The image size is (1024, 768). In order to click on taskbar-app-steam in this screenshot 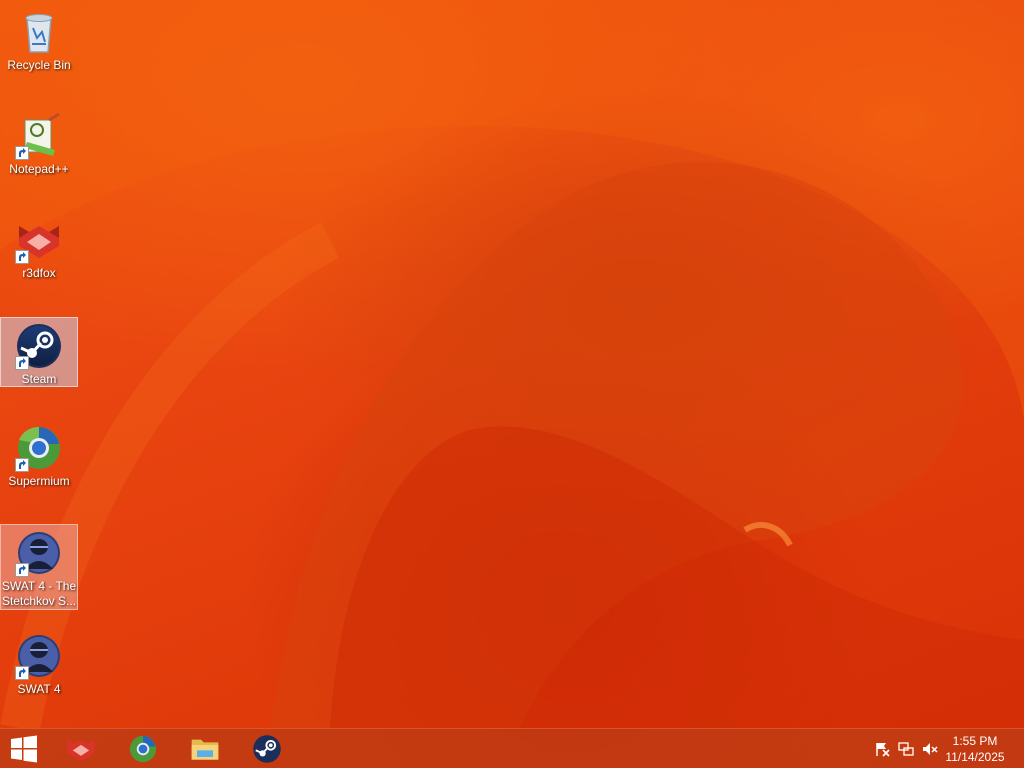, I will do `click(267, 748)`.